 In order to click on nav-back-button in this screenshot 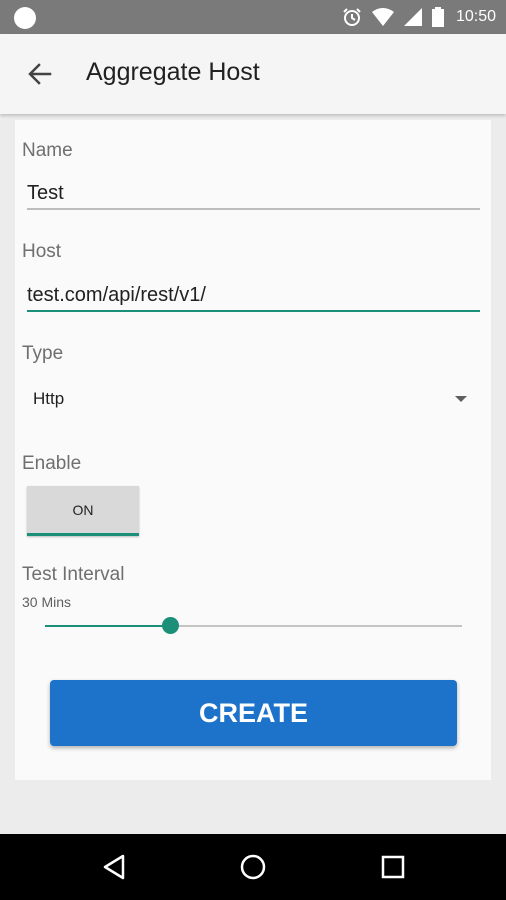, I will do `click(114, 867)`.